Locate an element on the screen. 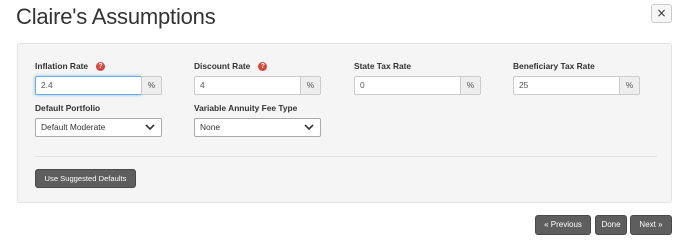  discount-rate-input-group: 4 % is located at coordinates (257, 85).